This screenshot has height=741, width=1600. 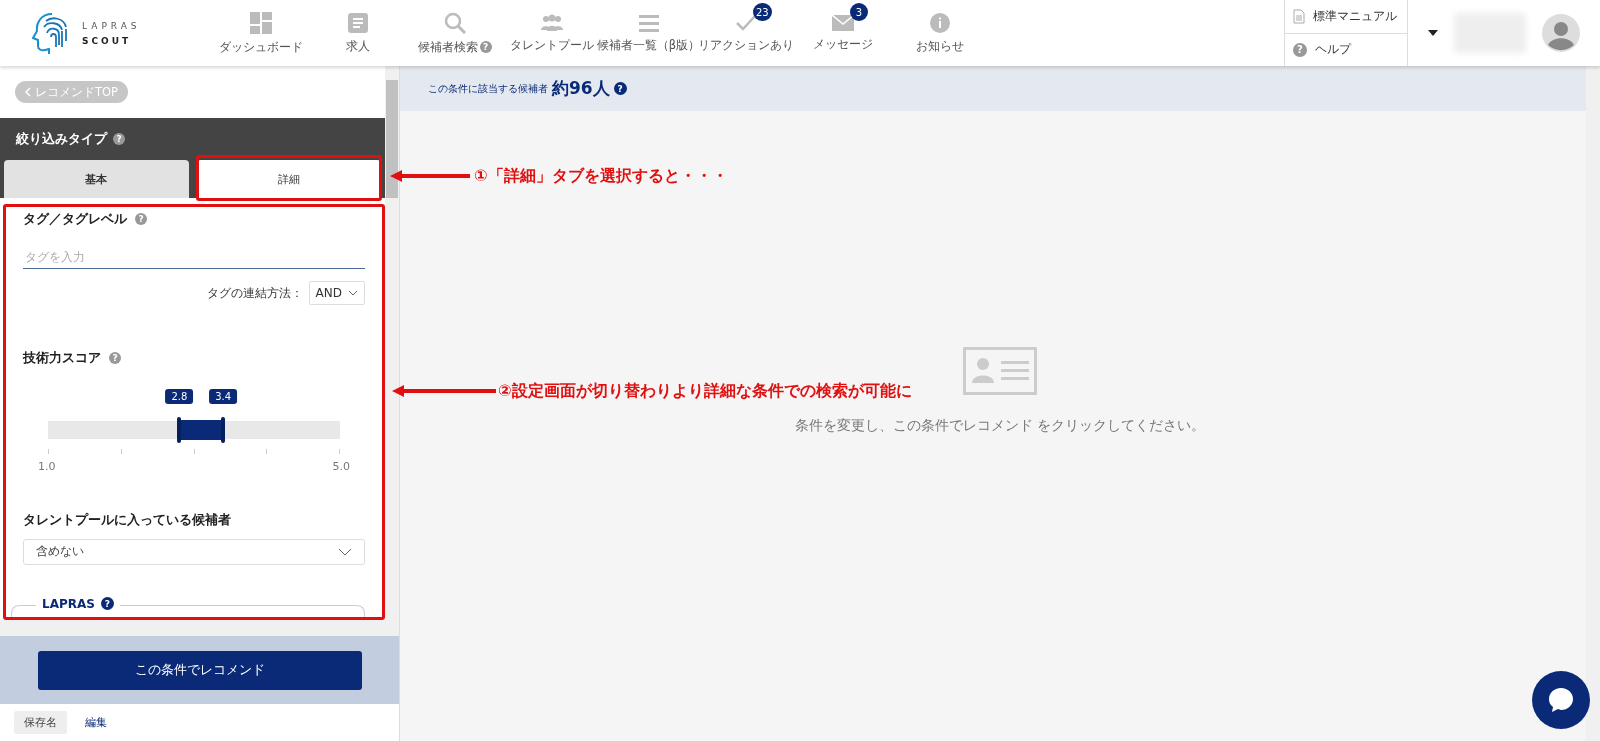 I want to click on logo-subtitle: SCOUT, so click(x=107, y=40).